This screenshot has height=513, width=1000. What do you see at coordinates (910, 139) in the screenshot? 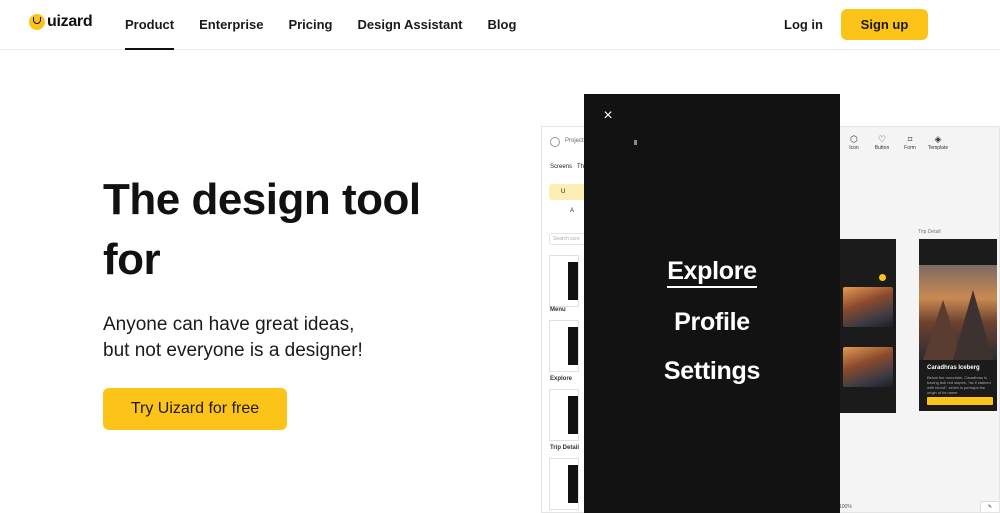
I see `form-tool-icon: ⌗` at bounding box center [910, 139].